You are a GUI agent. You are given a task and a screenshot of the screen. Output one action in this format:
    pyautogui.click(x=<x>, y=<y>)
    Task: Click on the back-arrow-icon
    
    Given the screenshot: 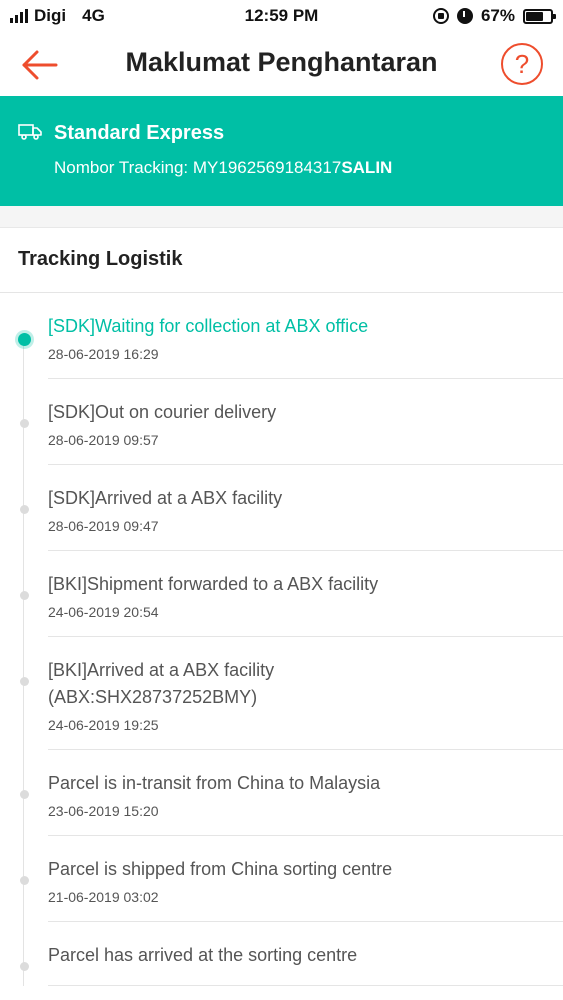 What is the action you would take?
    pyautogui.click(x=40, y=65)
    